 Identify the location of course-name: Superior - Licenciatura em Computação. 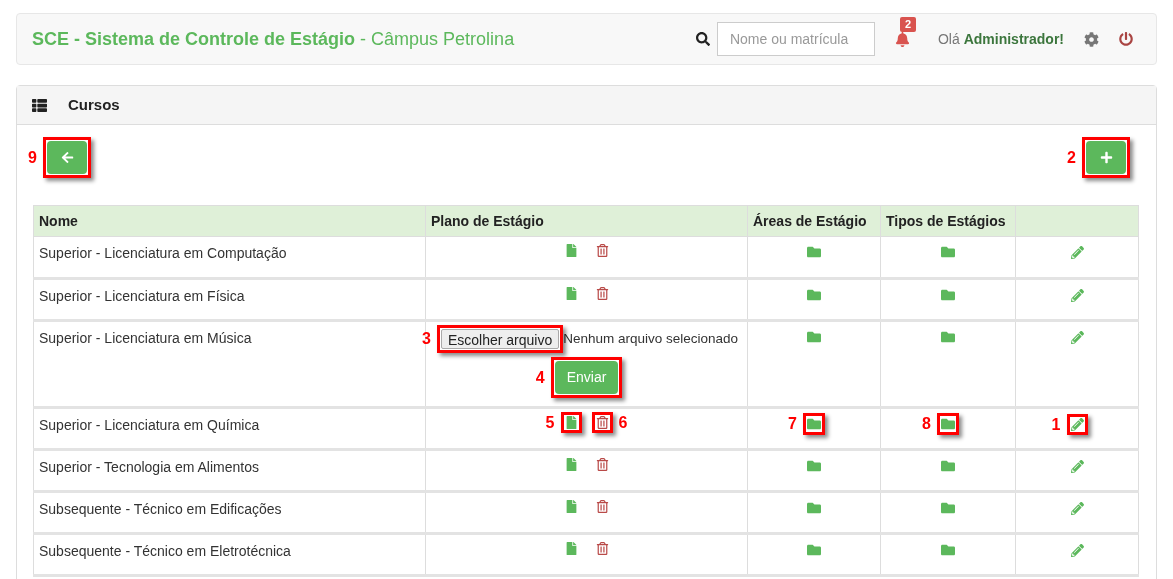
(163, 253).